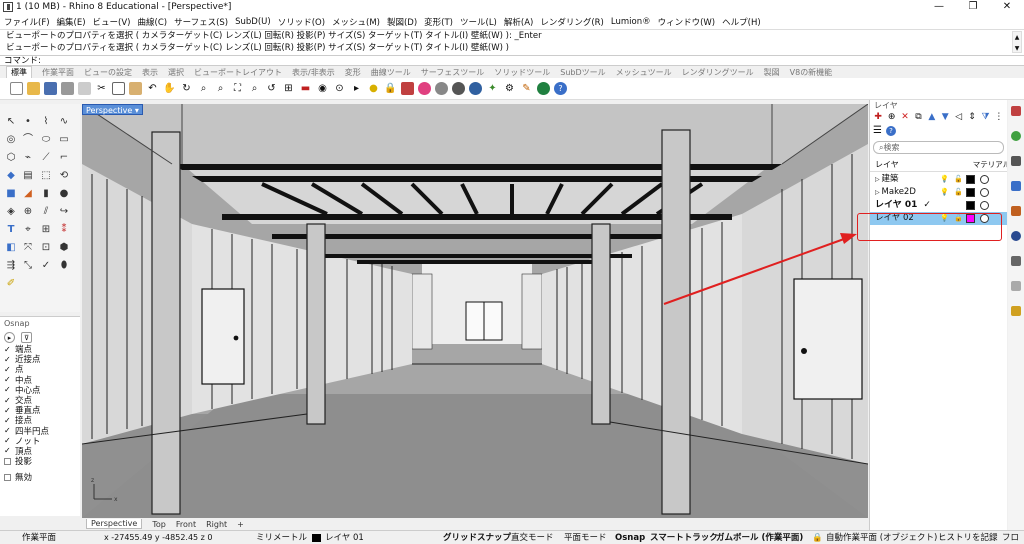 The width and height of the screenshot is (1024, 544). What do you see at coordinates (50, 88) in the screenshot?
I see `save-icon` at bounding box center [50, 88].